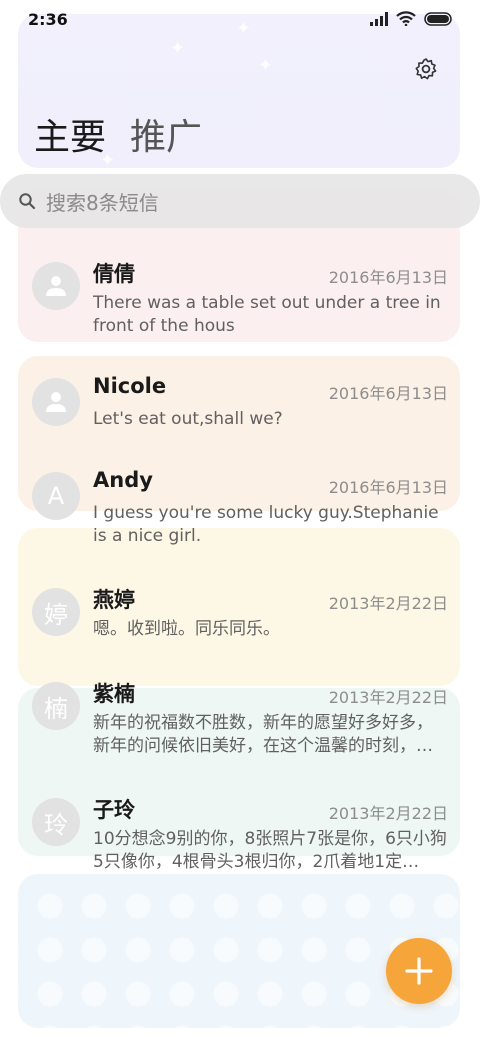  Describe the element at coordinates (56, 822) in the screenshot. I see `avatar-letter: 玲` at that location.